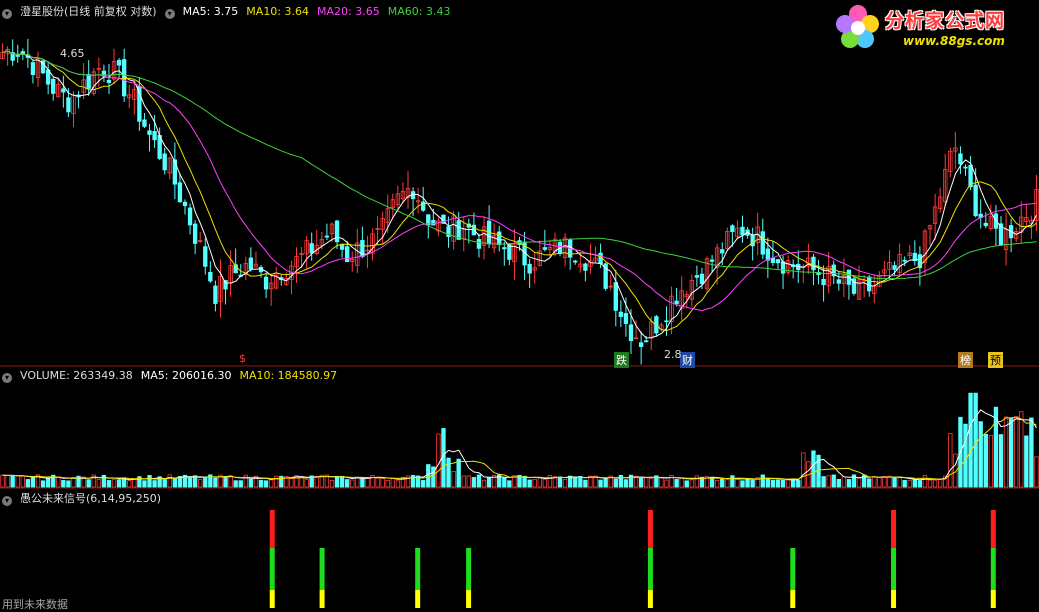 The height and width of the screenshot is (612, 1039). I want to click on volume-ma5-value: MA5: 206016.30, so click(186, 375).